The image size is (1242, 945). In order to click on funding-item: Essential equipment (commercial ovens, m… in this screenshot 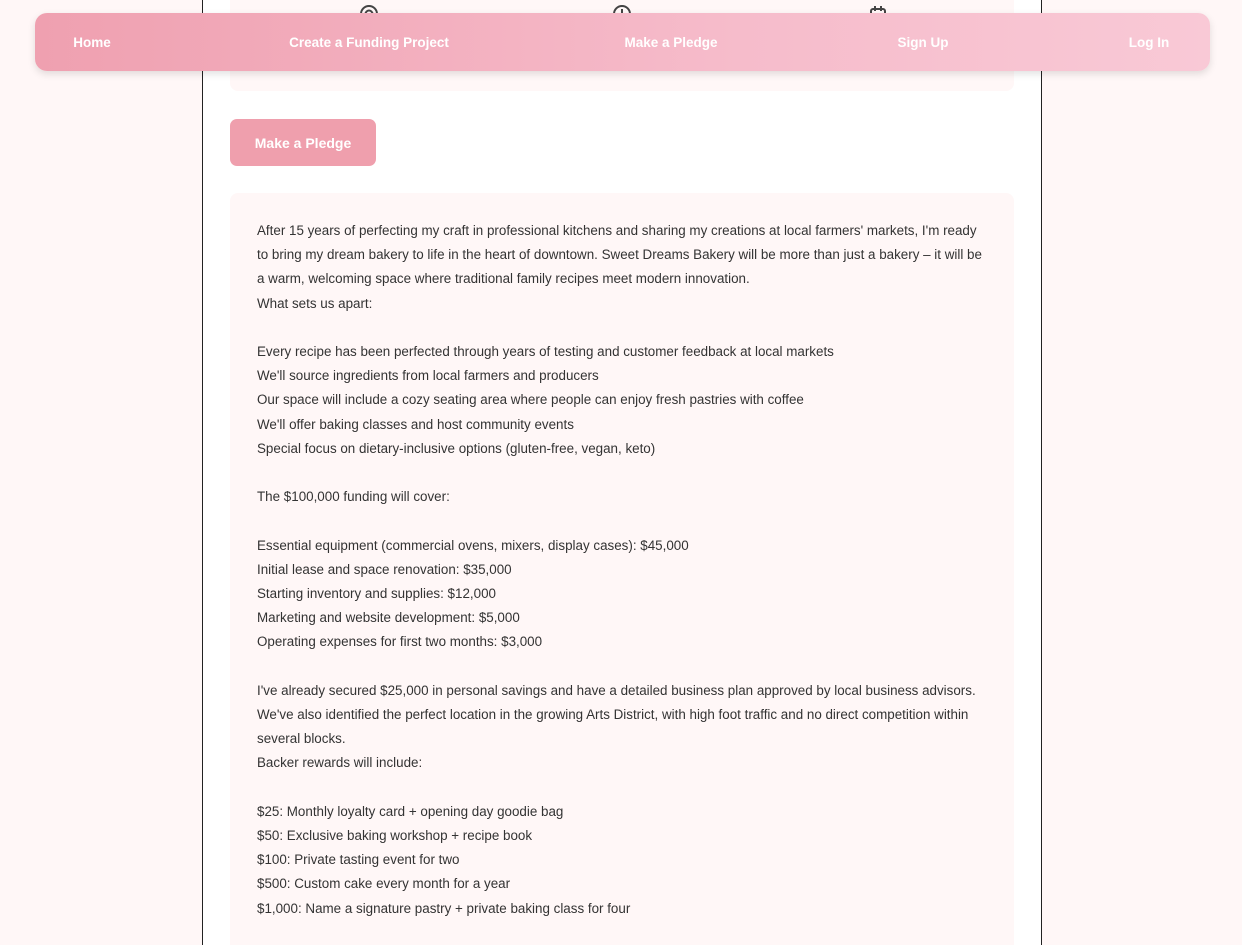, I will do `click(473, 545)`.